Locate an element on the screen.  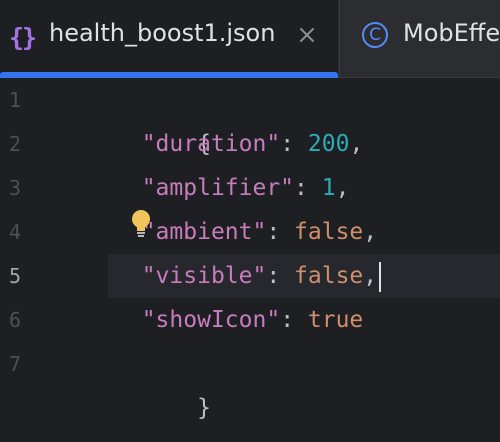
json-key: "showIcon" is located at coordinates (211, 320).